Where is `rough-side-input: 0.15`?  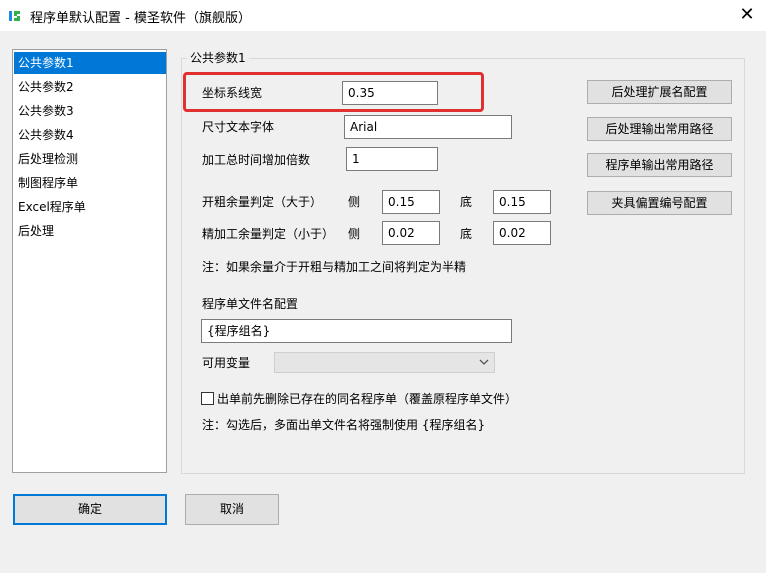 rough-side-input: 0.15 is located at coordinates (411, 202).